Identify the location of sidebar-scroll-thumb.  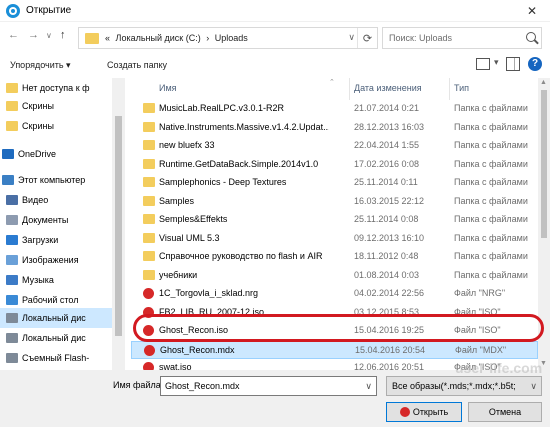
(118, 226).